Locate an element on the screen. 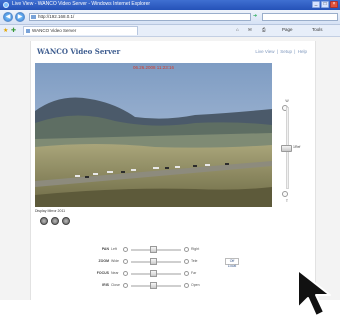 This screenshot has width=340, height=322. zoom-tele-label: T is located at coordinates (287, 201).